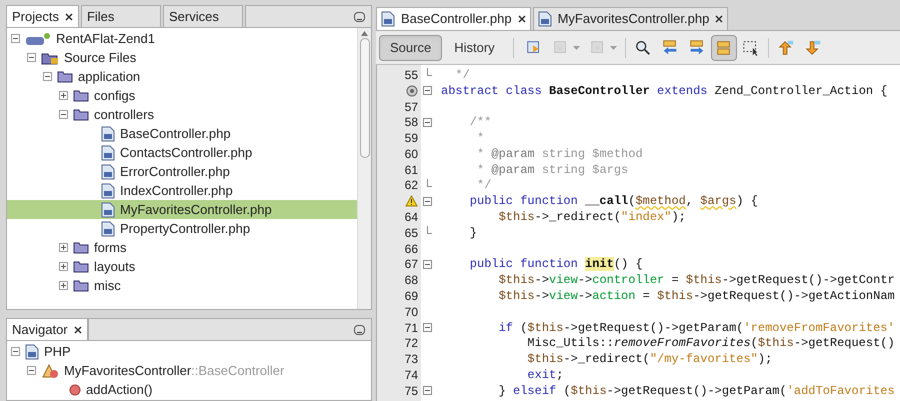 The height and width of the screenshot is (401, 900). What do you see at coordinates (42, 16) in the screenshot?
I see `panel-tab: Projects` at bounding box center [42, 16].